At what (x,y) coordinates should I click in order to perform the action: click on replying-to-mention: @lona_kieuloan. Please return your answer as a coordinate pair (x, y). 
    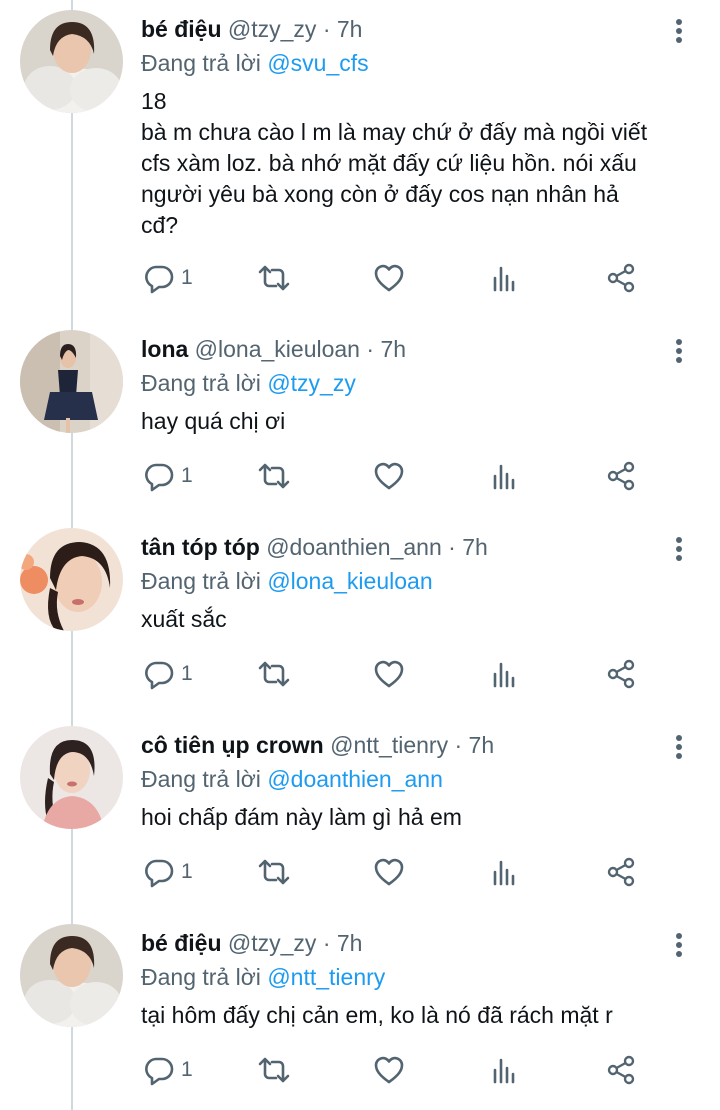
    Looking at the image, I should click on (349, 581).